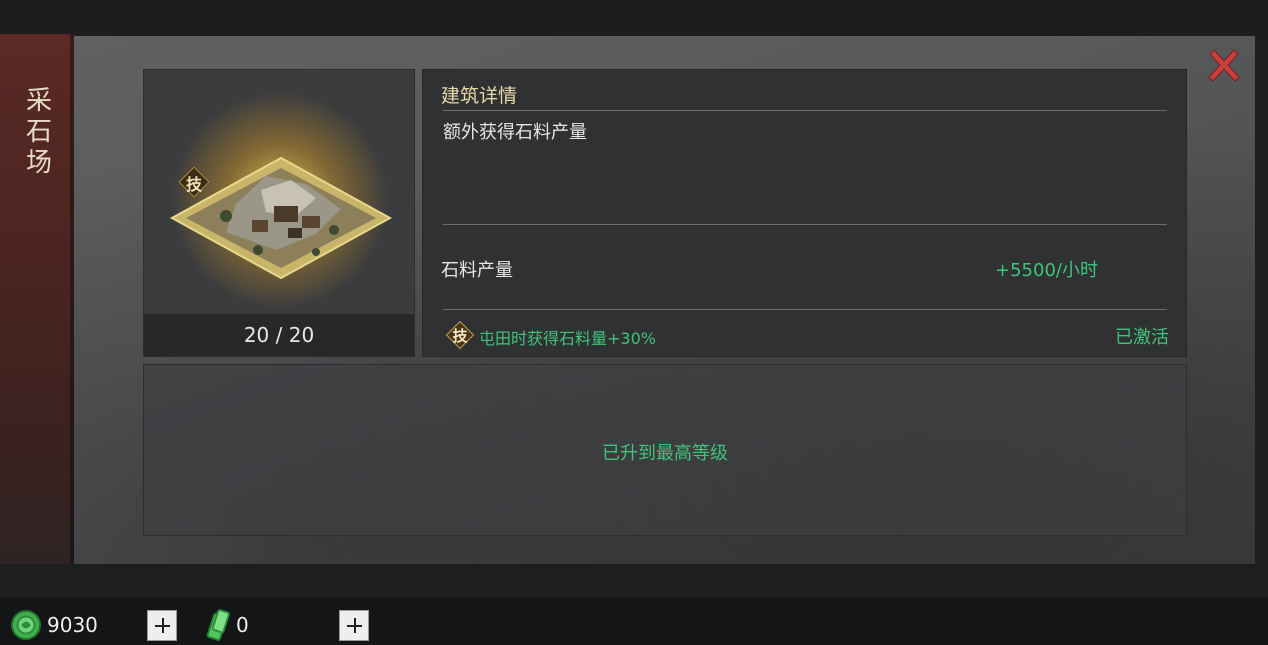  I want to click on max-level-message: 已升到最高等级, so click(665, 453).